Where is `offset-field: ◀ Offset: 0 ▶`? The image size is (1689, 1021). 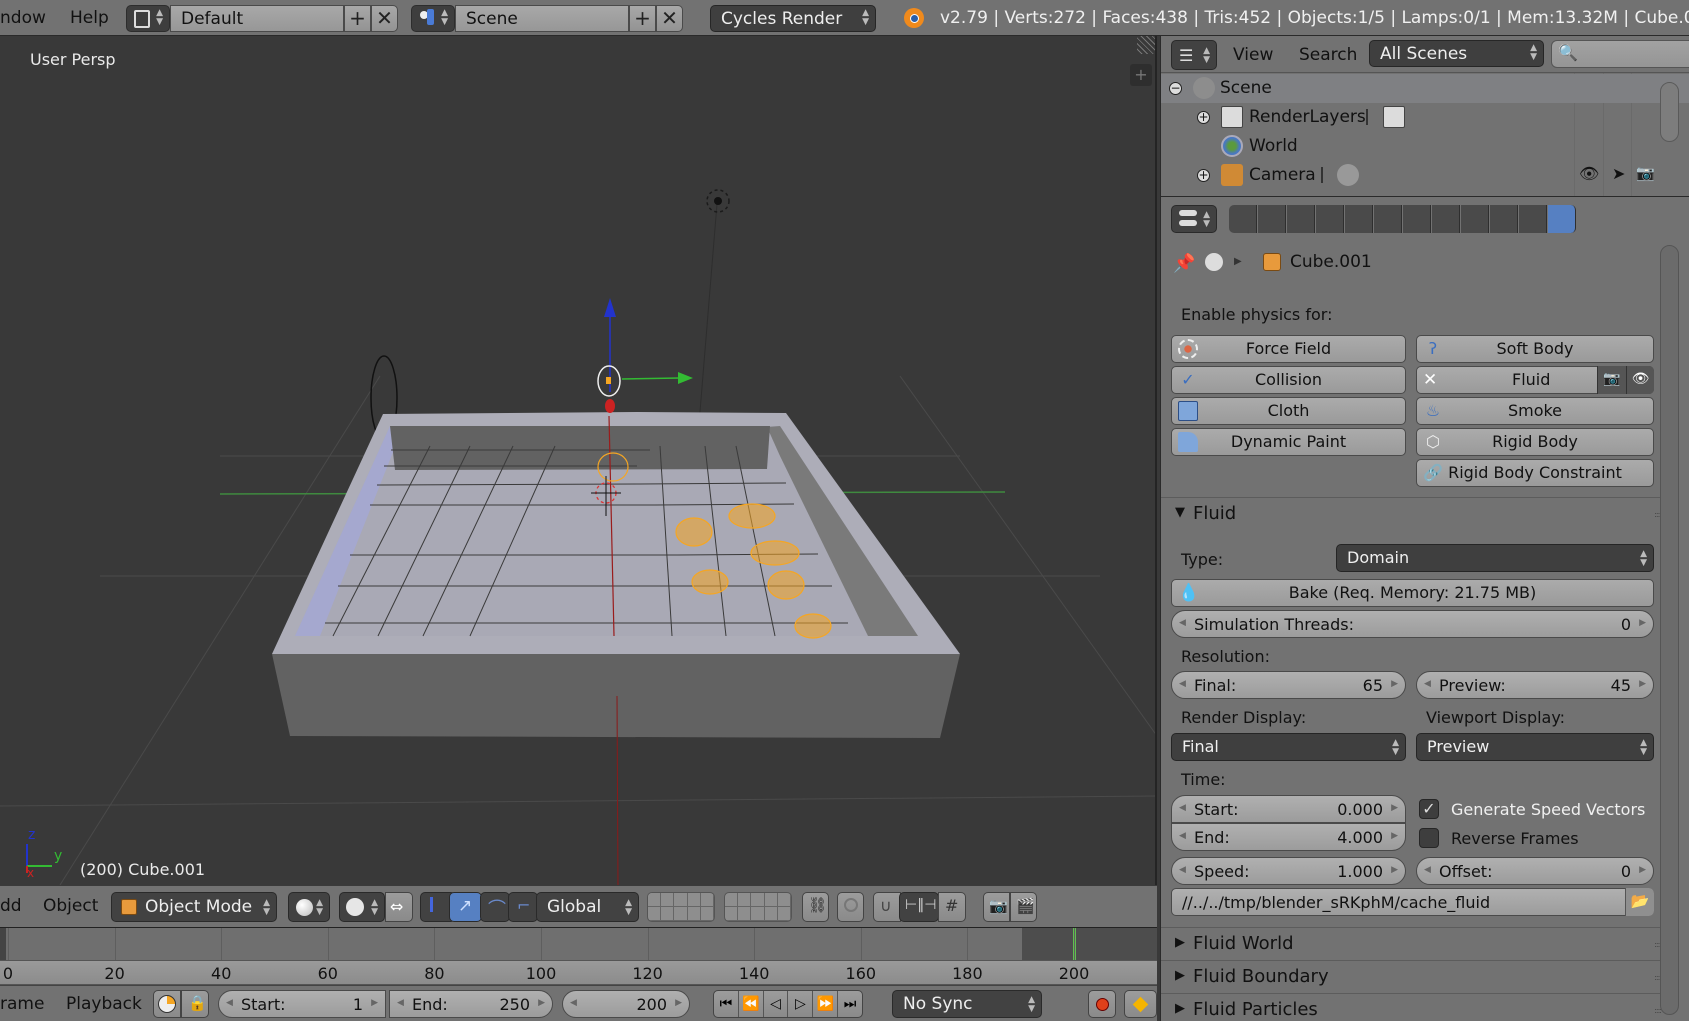 offset-field: ◀ Offset: 0 ▶ is located at coordinates (1535, 871).